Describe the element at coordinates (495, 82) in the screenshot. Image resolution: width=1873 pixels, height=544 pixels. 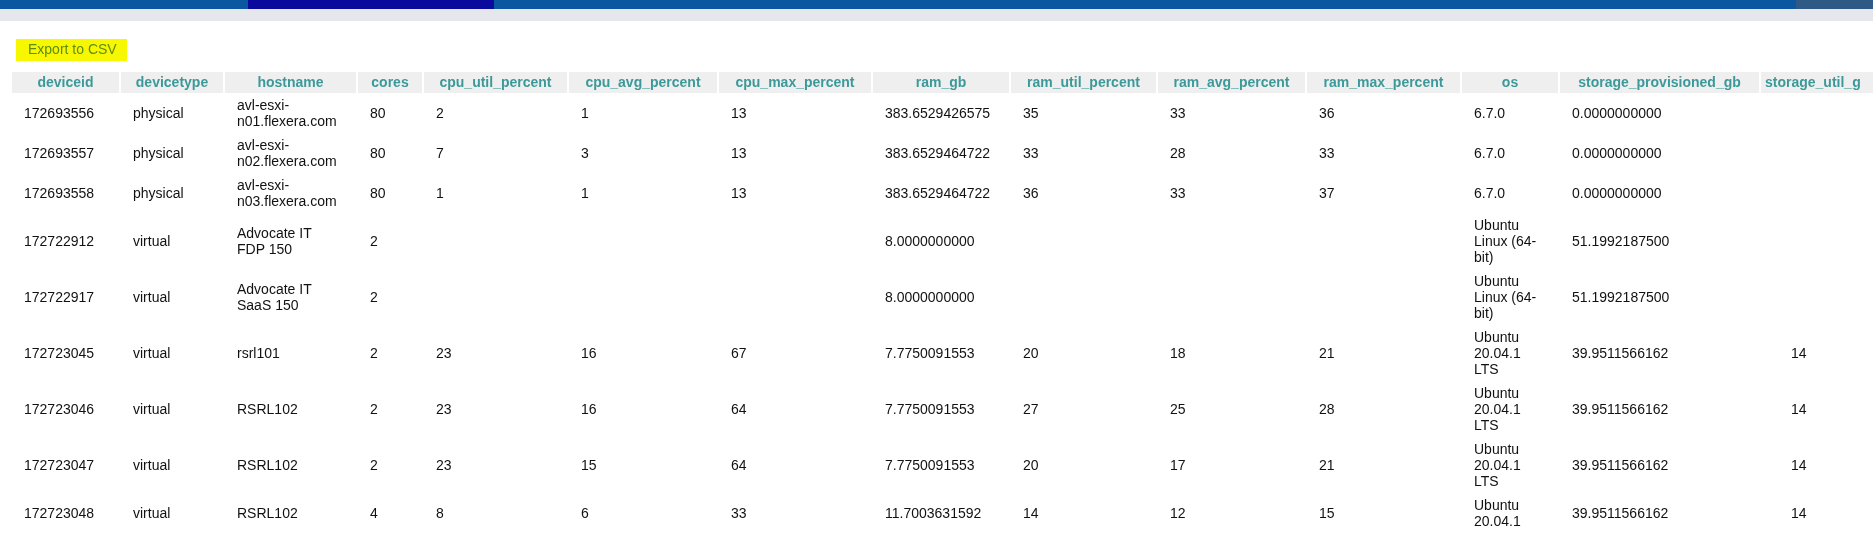
I see `column-header: cpu_util_percent` at that location.